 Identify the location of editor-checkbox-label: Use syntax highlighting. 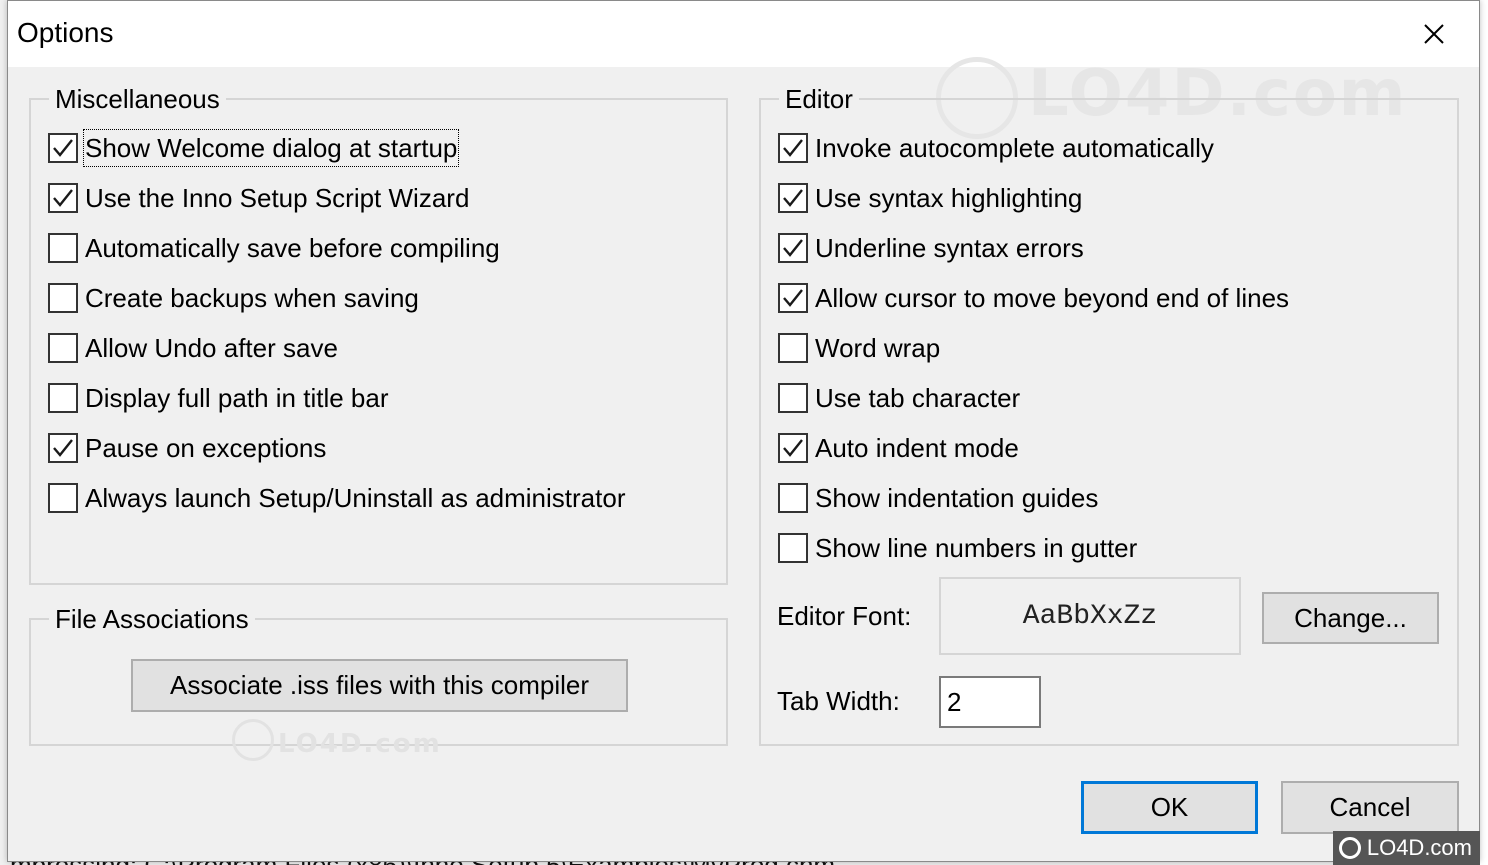
(949, 198).